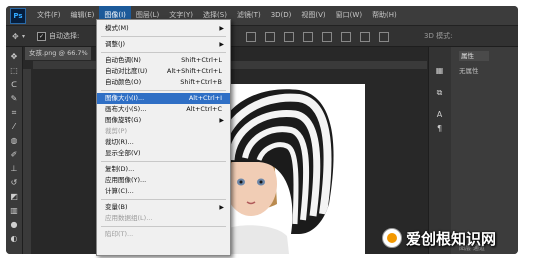 The width and height of the screenshot is (544, 258). What do you see at coordinates (313, 15) in the screenshot?
I see `menu-item: 视图(V)` at bounding box center [313, 15].